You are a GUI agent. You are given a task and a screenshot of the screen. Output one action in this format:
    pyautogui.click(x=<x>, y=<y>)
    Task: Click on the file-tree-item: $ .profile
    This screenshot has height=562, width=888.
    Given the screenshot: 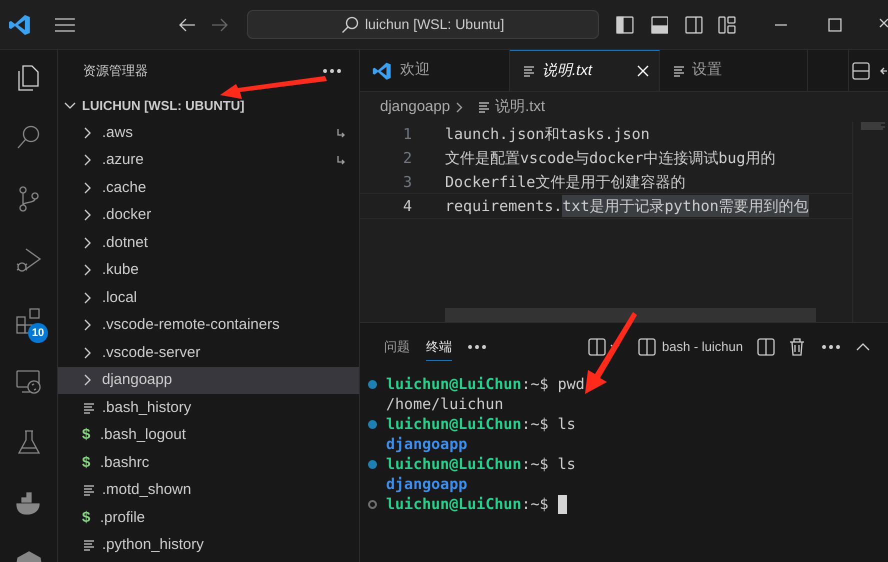 What is the action you would take?
    pyautogui.click(x=208, y=518)
    